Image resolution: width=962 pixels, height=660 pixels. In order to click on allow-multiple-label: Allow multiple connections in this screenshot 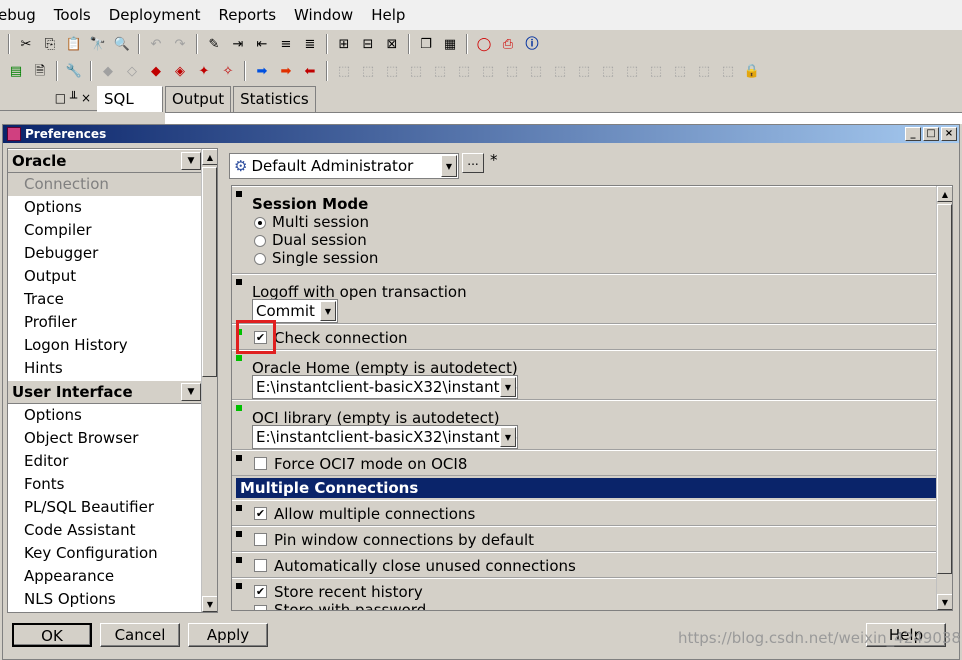, I will do `click(374, 514)`.